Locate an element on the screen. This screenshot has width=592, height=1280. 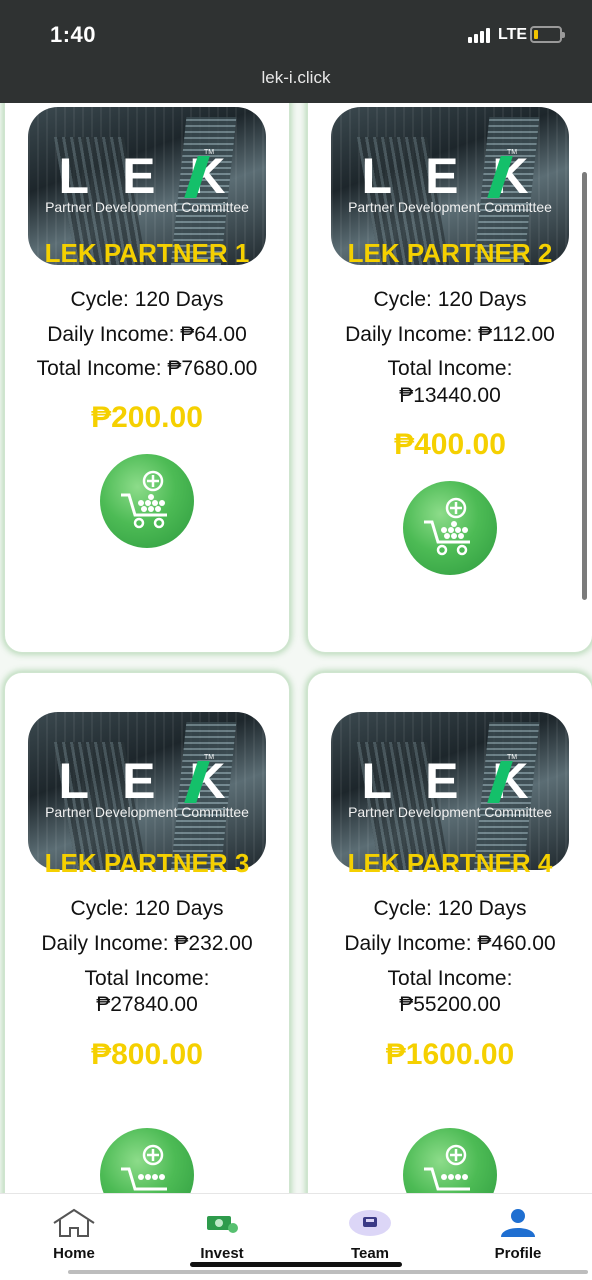
battery-icon is located at coordinates (547, 34).